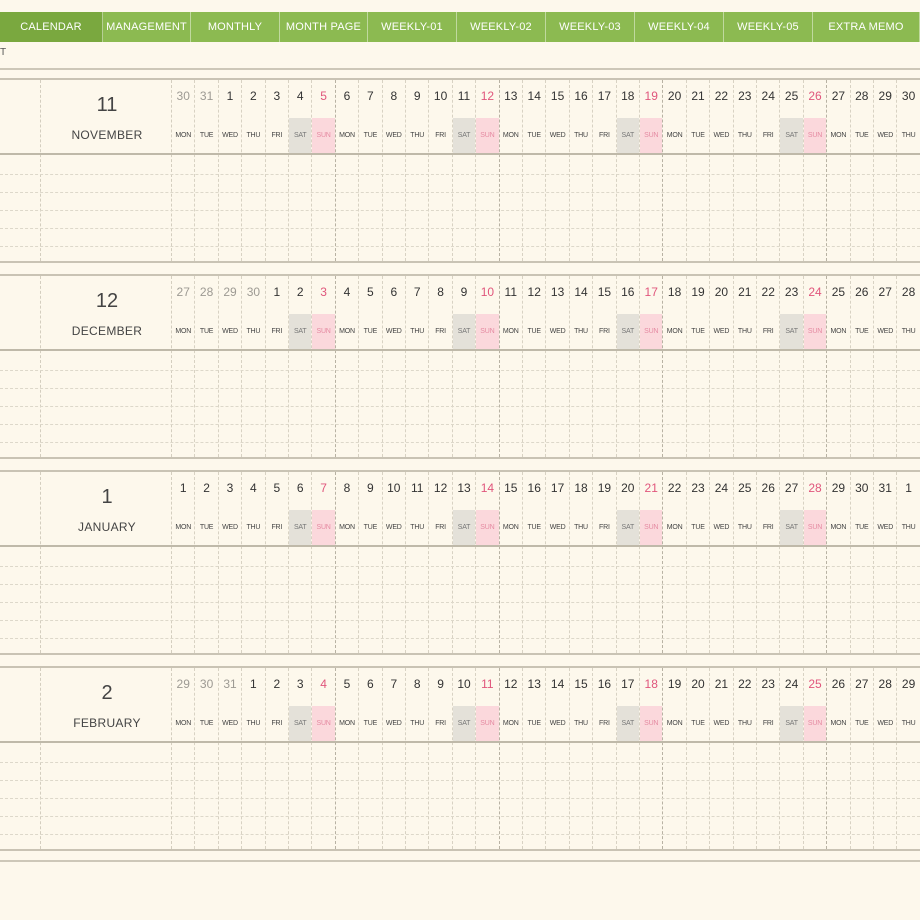 This screenshot has height=920, width=920. Describe the element at coordinates (862, 170) in the screenshot. I see `day-column: 28 TUE` at that location.